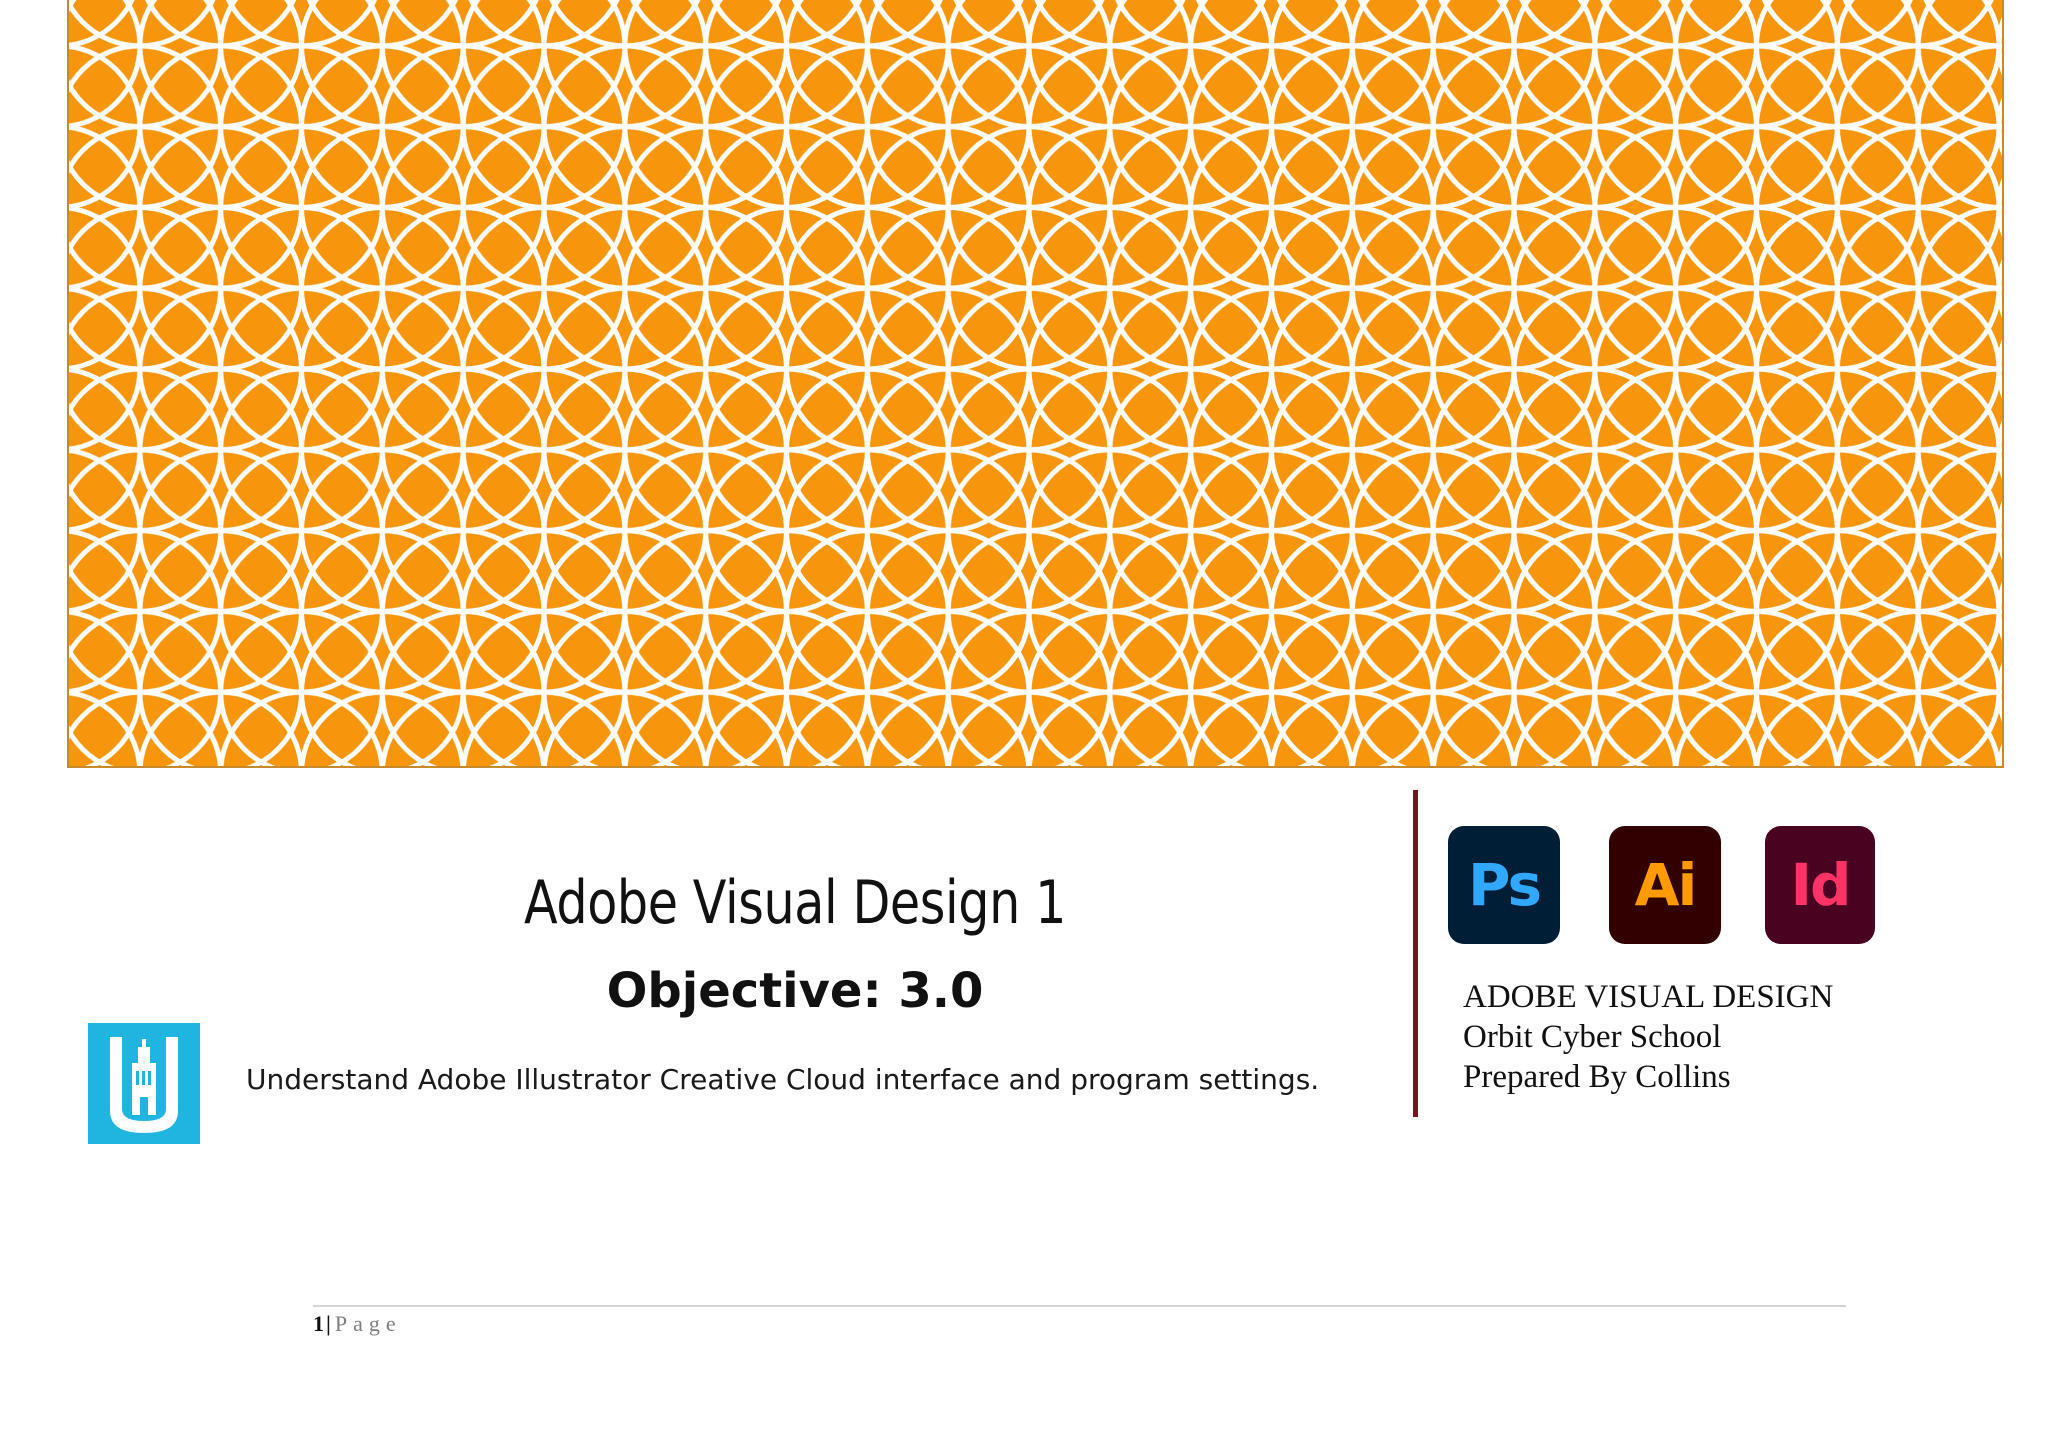  I want to click on footer-rule, so click(1079, 1306).